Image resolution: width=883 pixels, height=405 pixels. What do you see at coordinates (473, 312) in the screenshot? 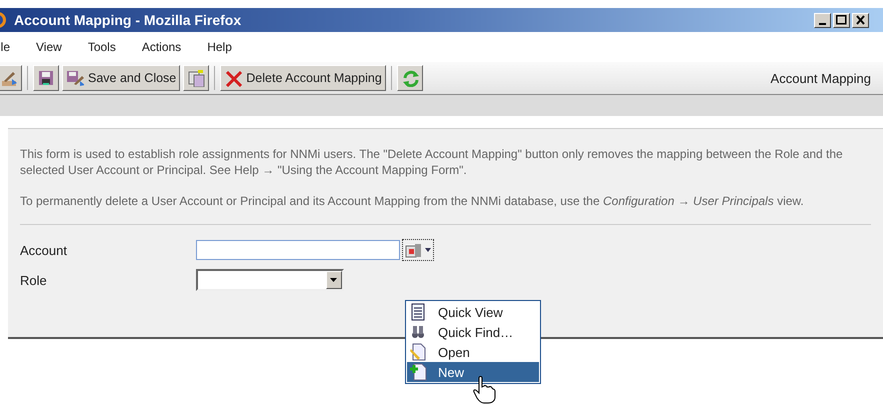
I see `menu-item: Quick View` at bounding box center [473, 312].